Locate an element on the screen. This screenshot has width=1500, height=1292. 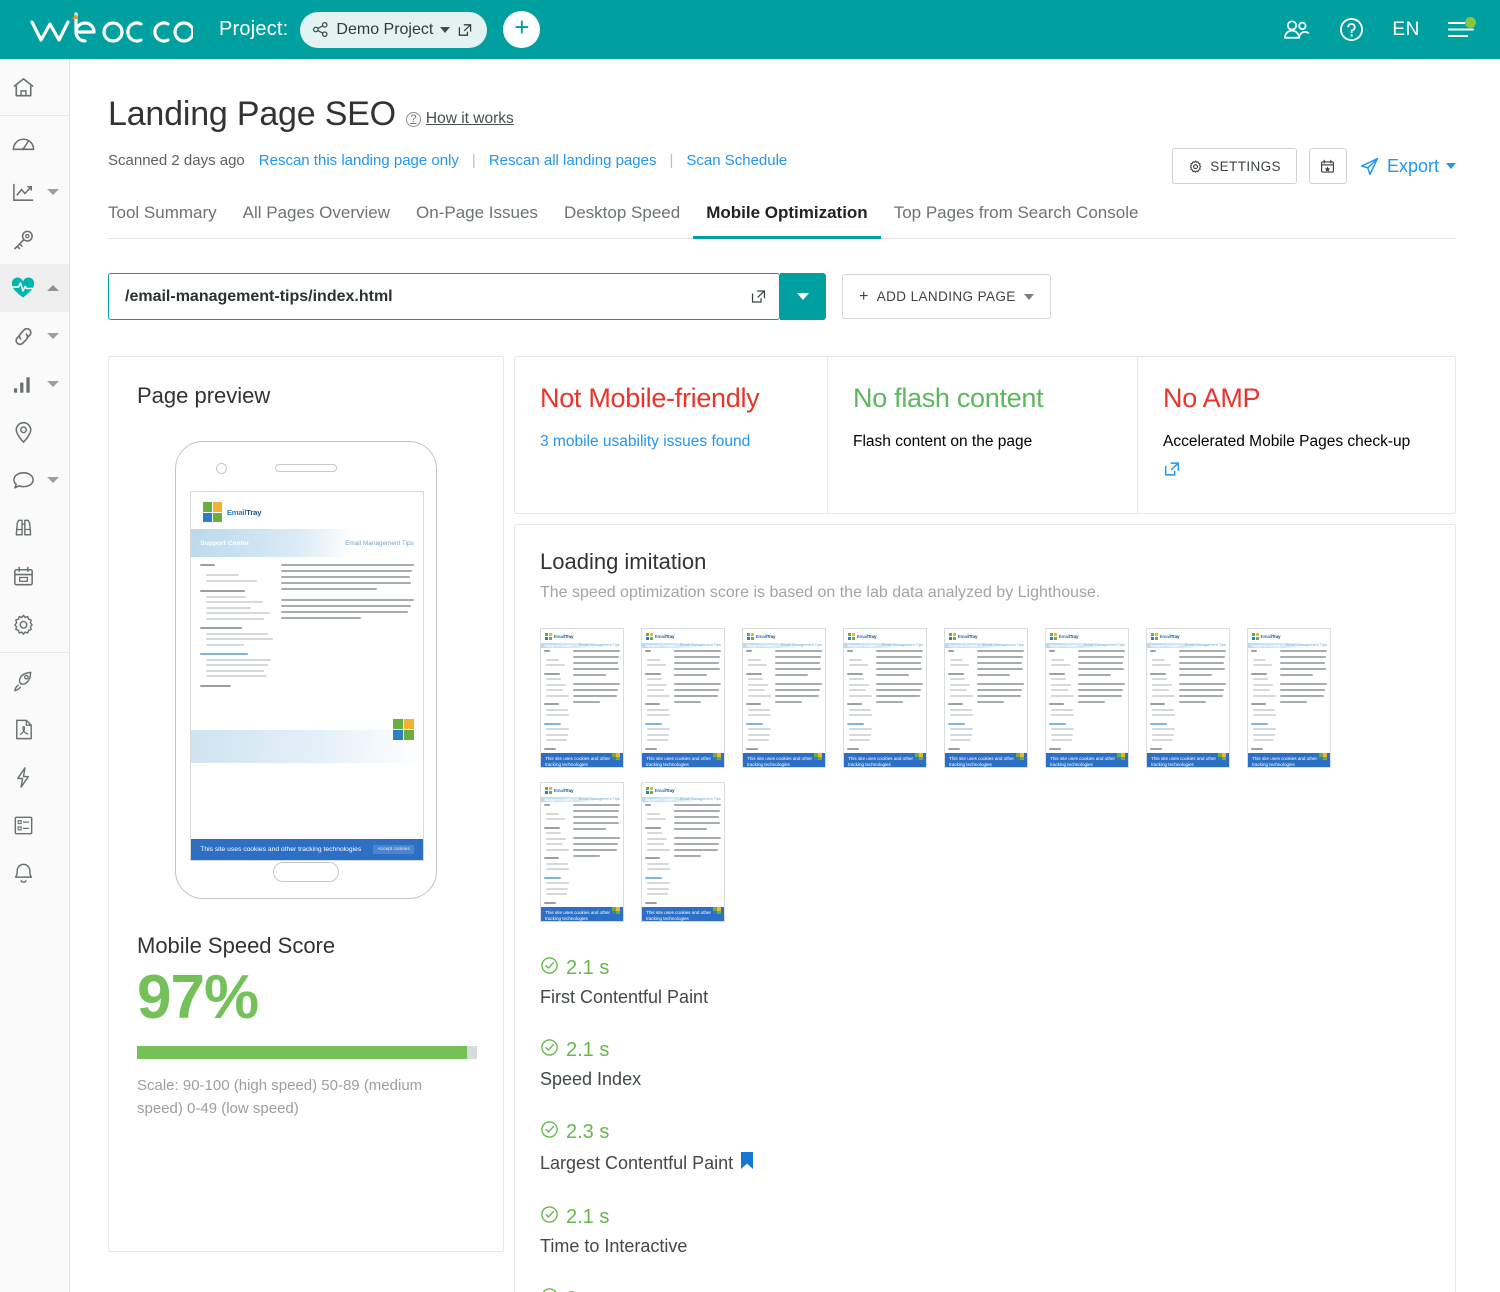
tab-tool-summary: Tool Summary is located at coordinates (169, 221).